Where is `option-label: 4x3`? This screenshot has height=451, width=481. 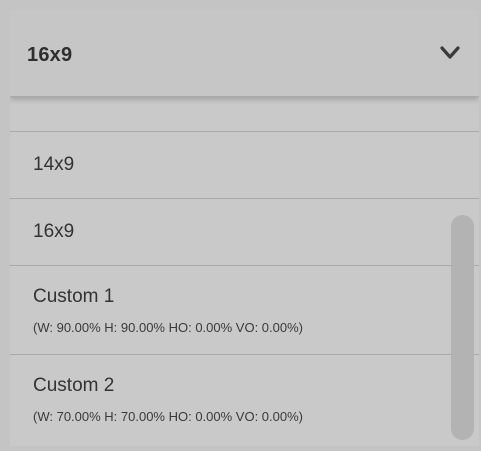 option-label: 4x3 is located at coordinates (48, 98).